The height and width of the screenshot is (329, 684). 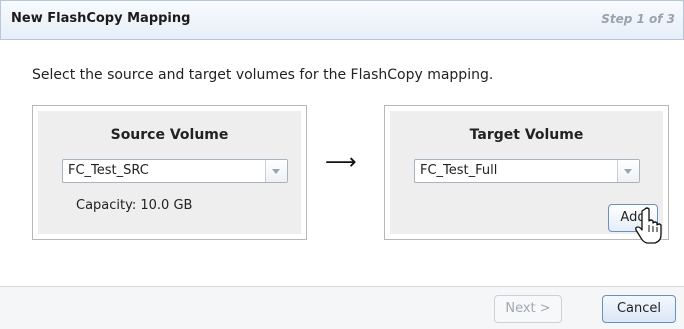 I want to click on target-volume-value: FC_Test_Full, so click(x=459, y=170).